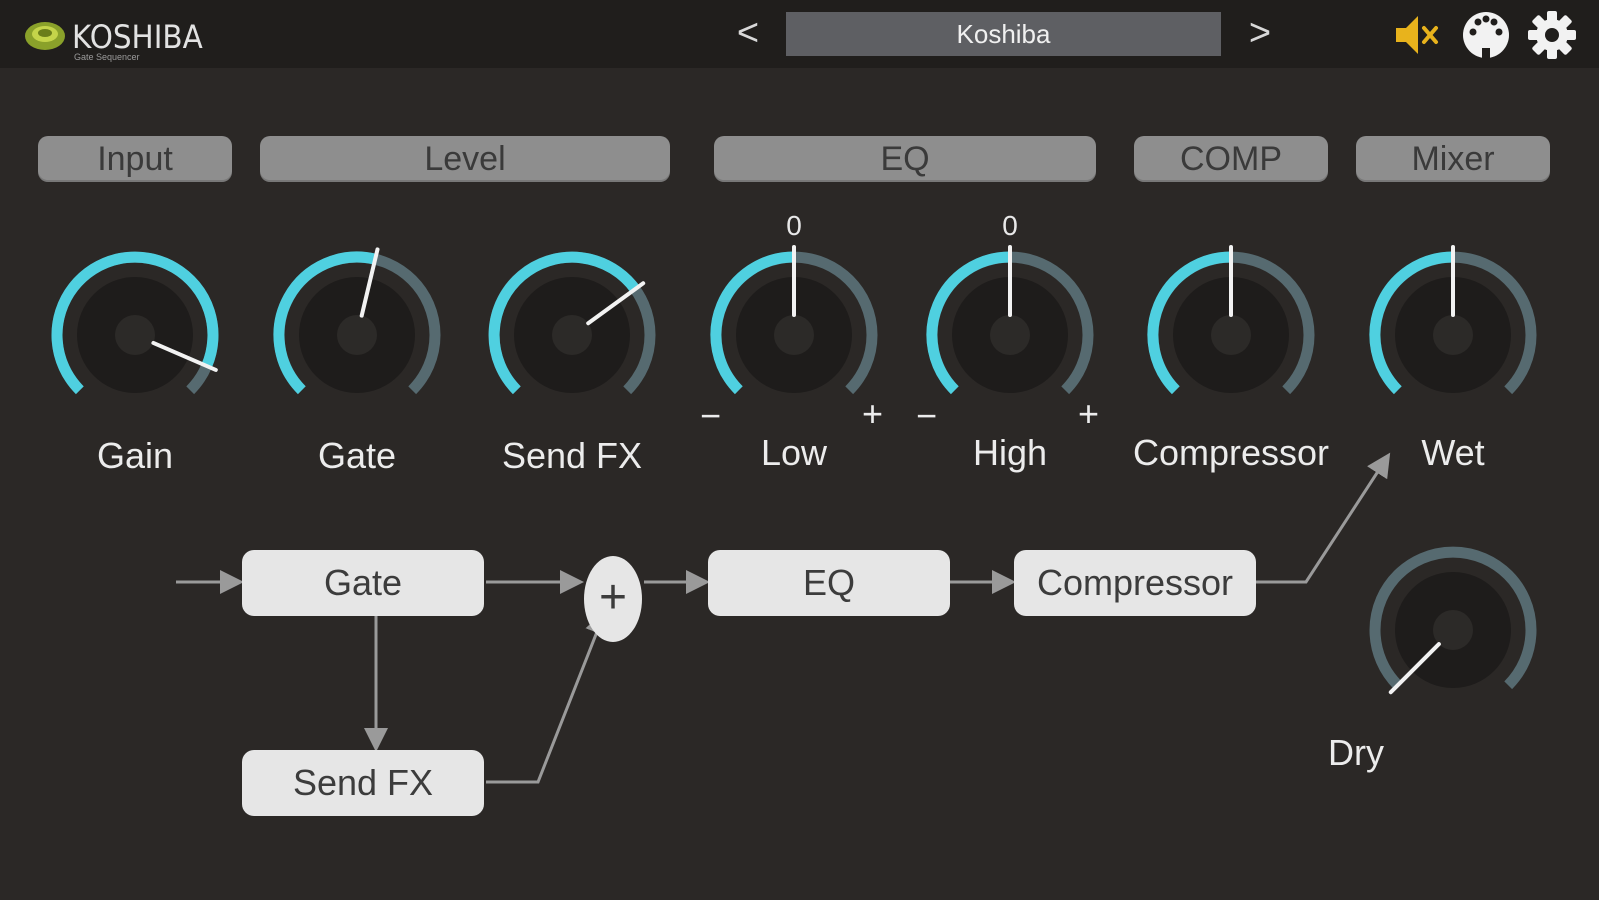  What do you see at coordinates (794, 452) in the screenshot?
I see `low-label: Low` at bounding box center [794, 452].